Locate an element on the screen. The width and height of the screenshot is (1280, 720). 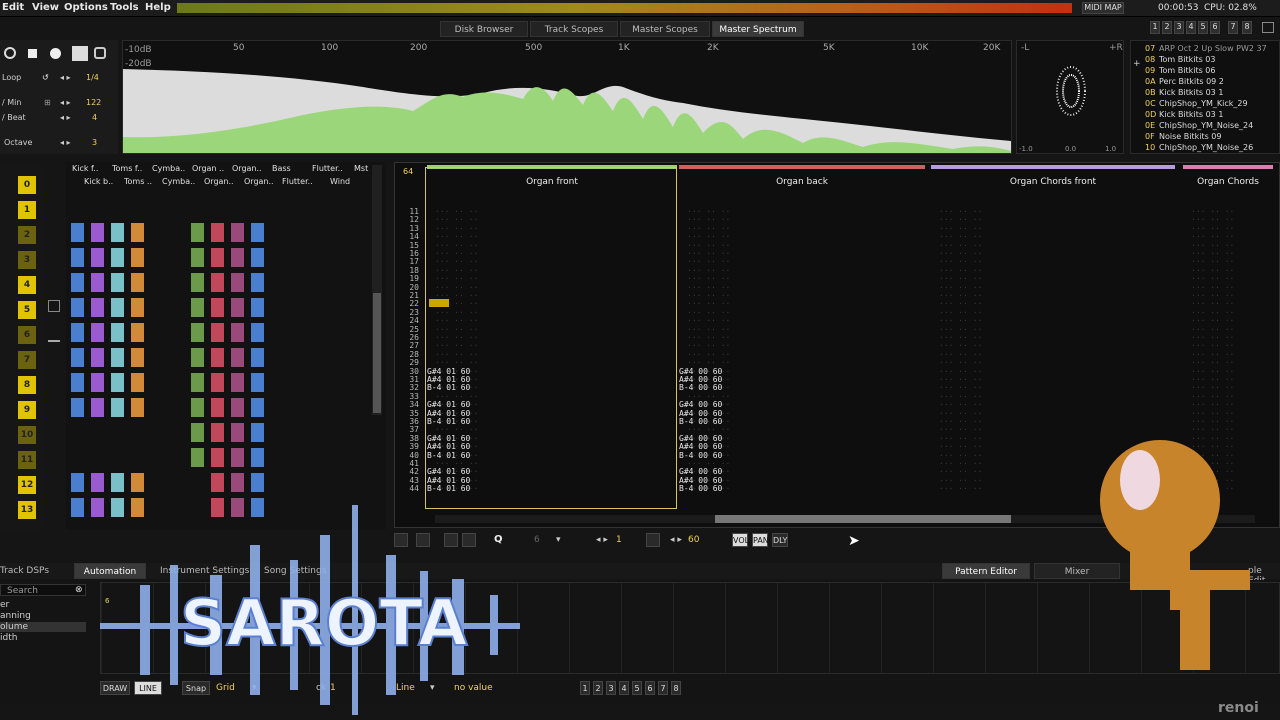
bpm-value: 122 is located at coordinates (93, 102).